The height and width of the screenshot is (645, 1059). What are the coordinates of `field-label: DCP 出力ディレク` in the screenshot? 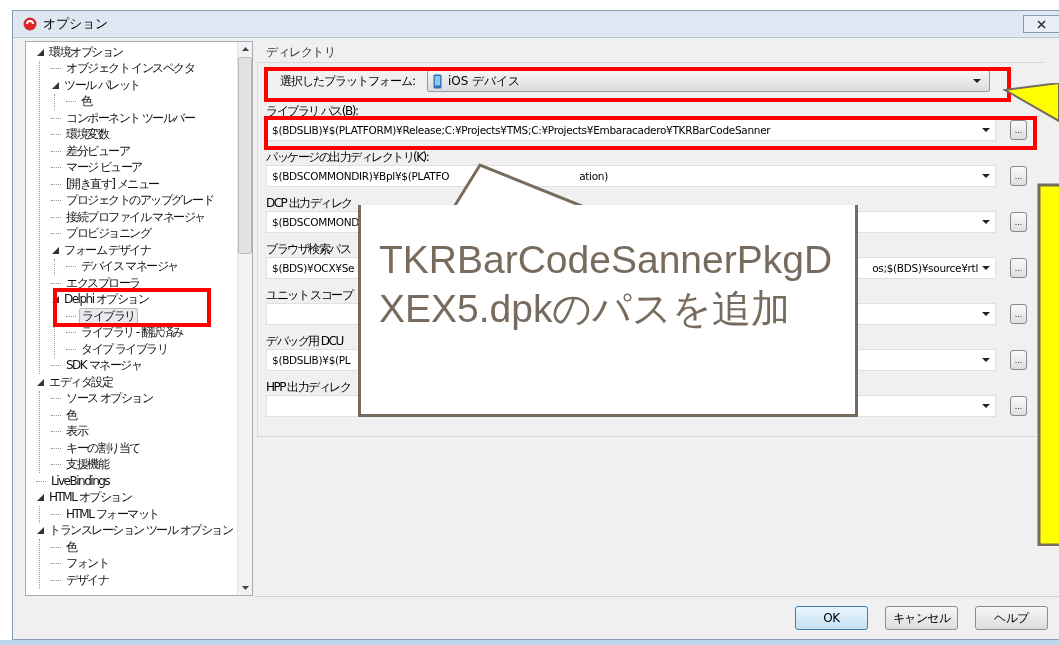 It's located at (309, 202).